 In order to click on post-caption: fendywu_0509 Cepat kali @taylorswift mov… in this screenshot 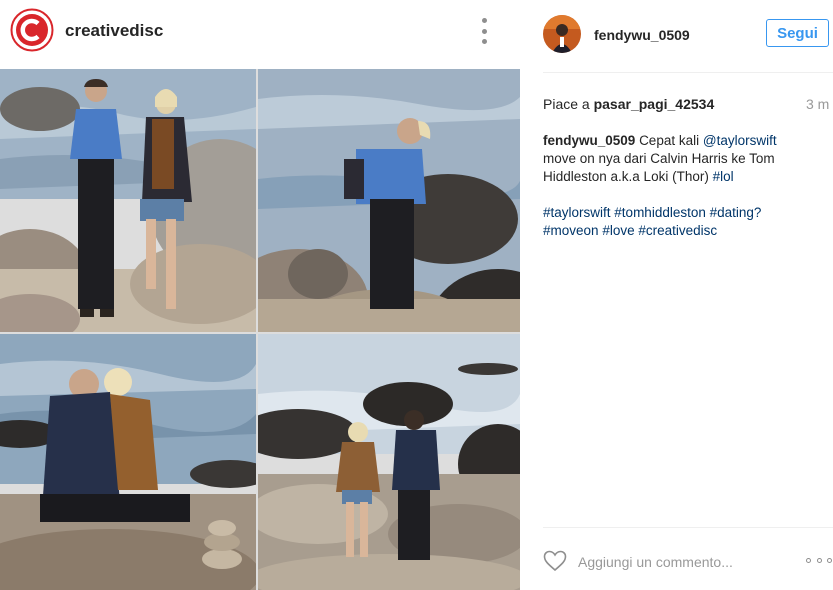, I will do `click(678, 186)`.